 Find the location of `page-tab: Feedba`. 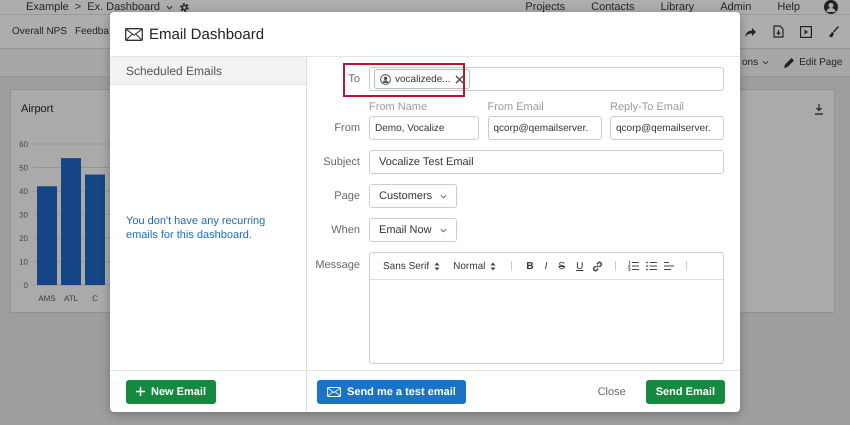

page-tab: Feedba is located at coordinates (92, 31).